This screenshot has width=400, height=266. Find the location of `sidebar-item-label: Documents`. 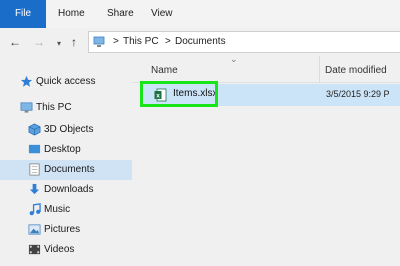

sidebar-item-label: Documents is located at coordinates (69, 169).